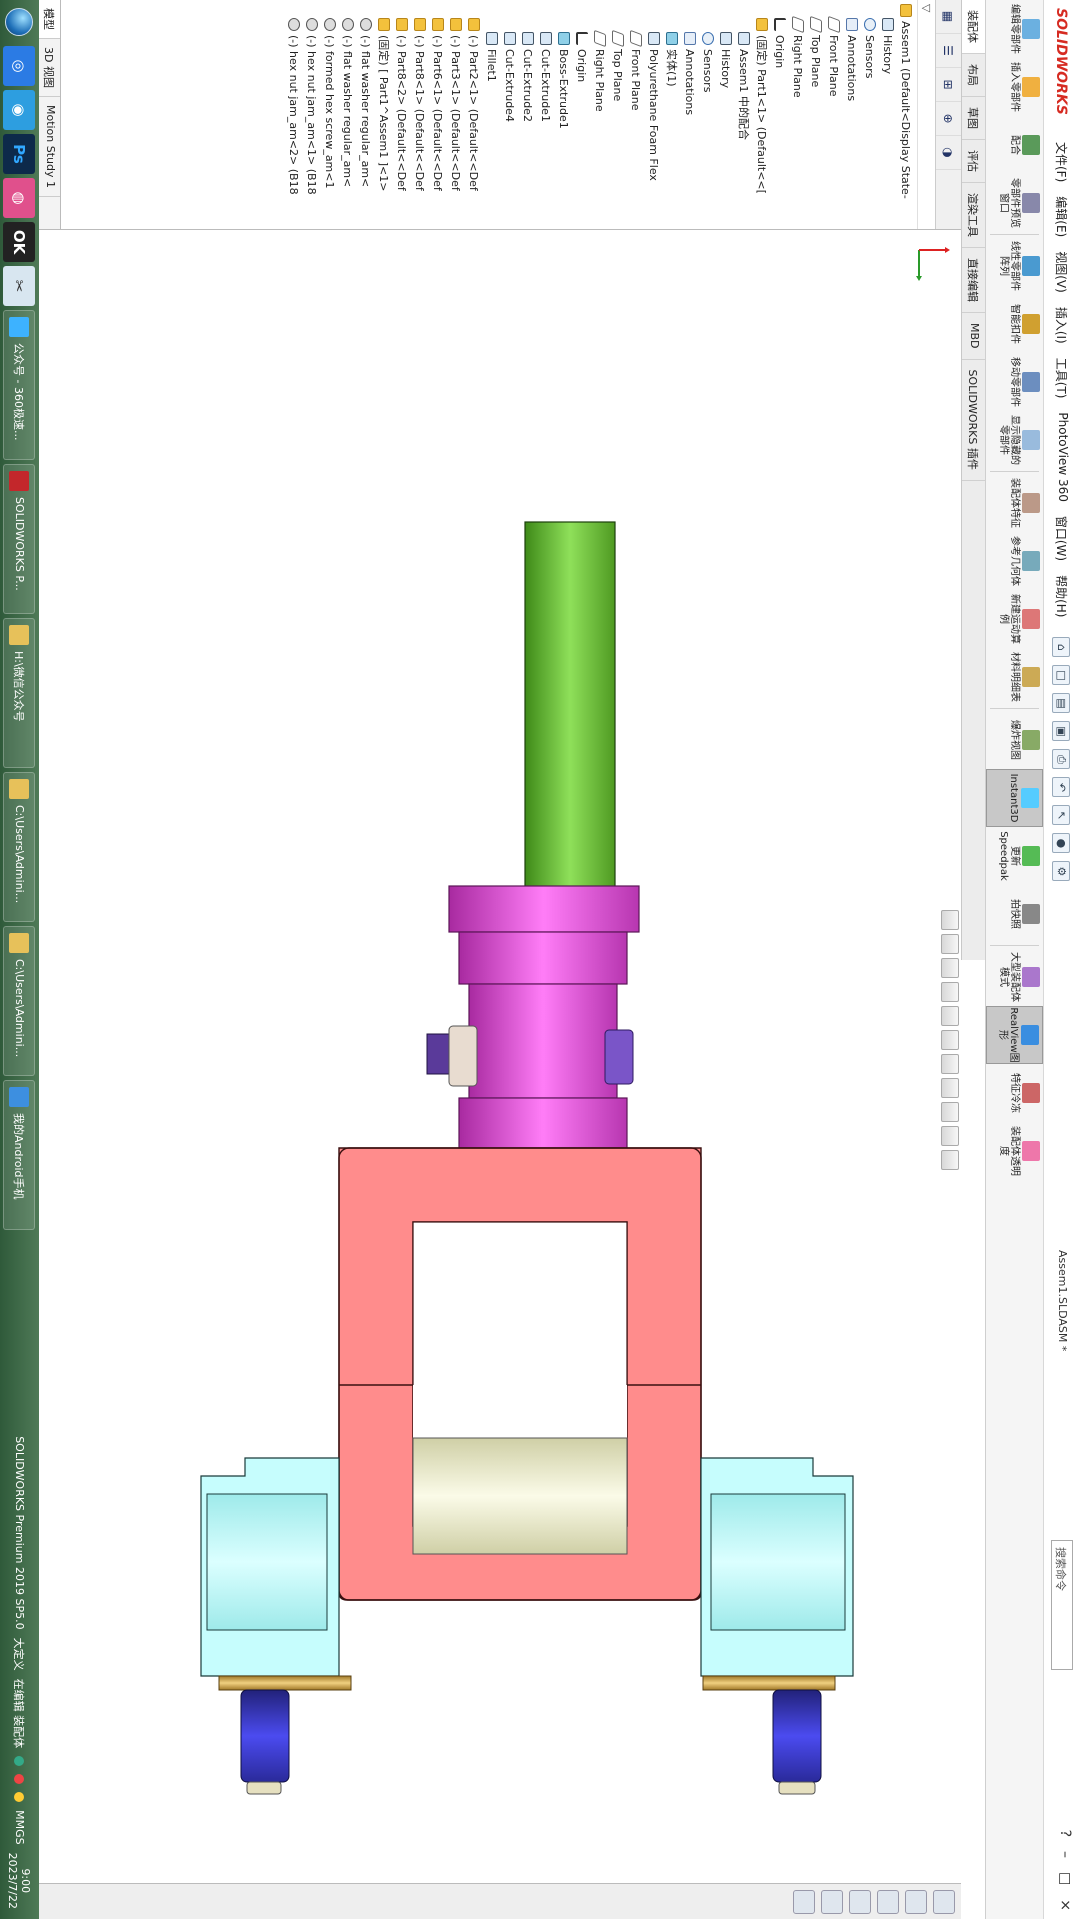 The width and height of the screenshot is (1079, 1919). I want to click on tree-node: (-) Part8<1> (Default<<Def, so click(420, 114).